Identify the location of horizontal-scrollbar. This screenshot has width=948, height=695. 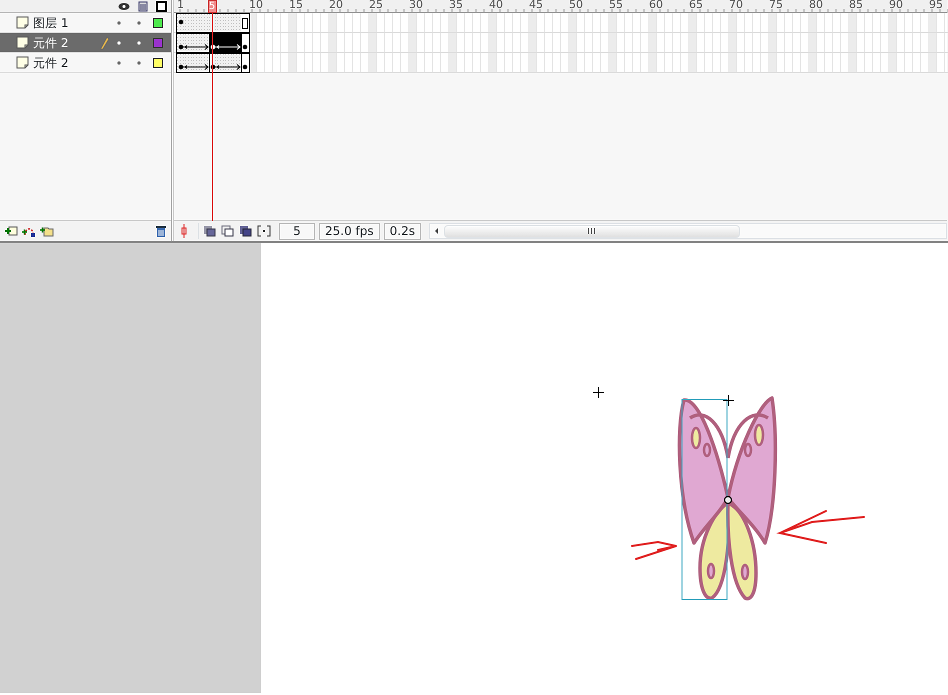
(687, 231).